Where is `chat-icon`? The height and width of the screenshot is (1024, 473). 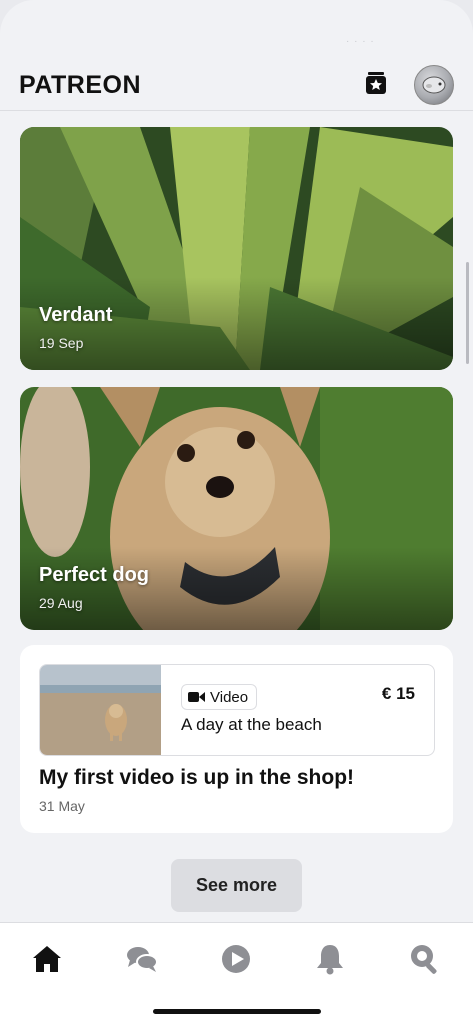 chat-icon is located at coordinates (142, 959).